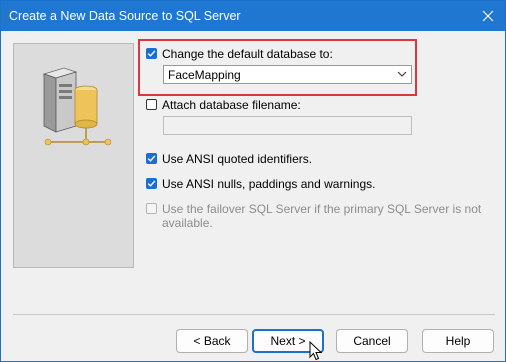 This screenshot has height=362, width=506. I want to click on attach-database-checkbox, so click(151, 104).